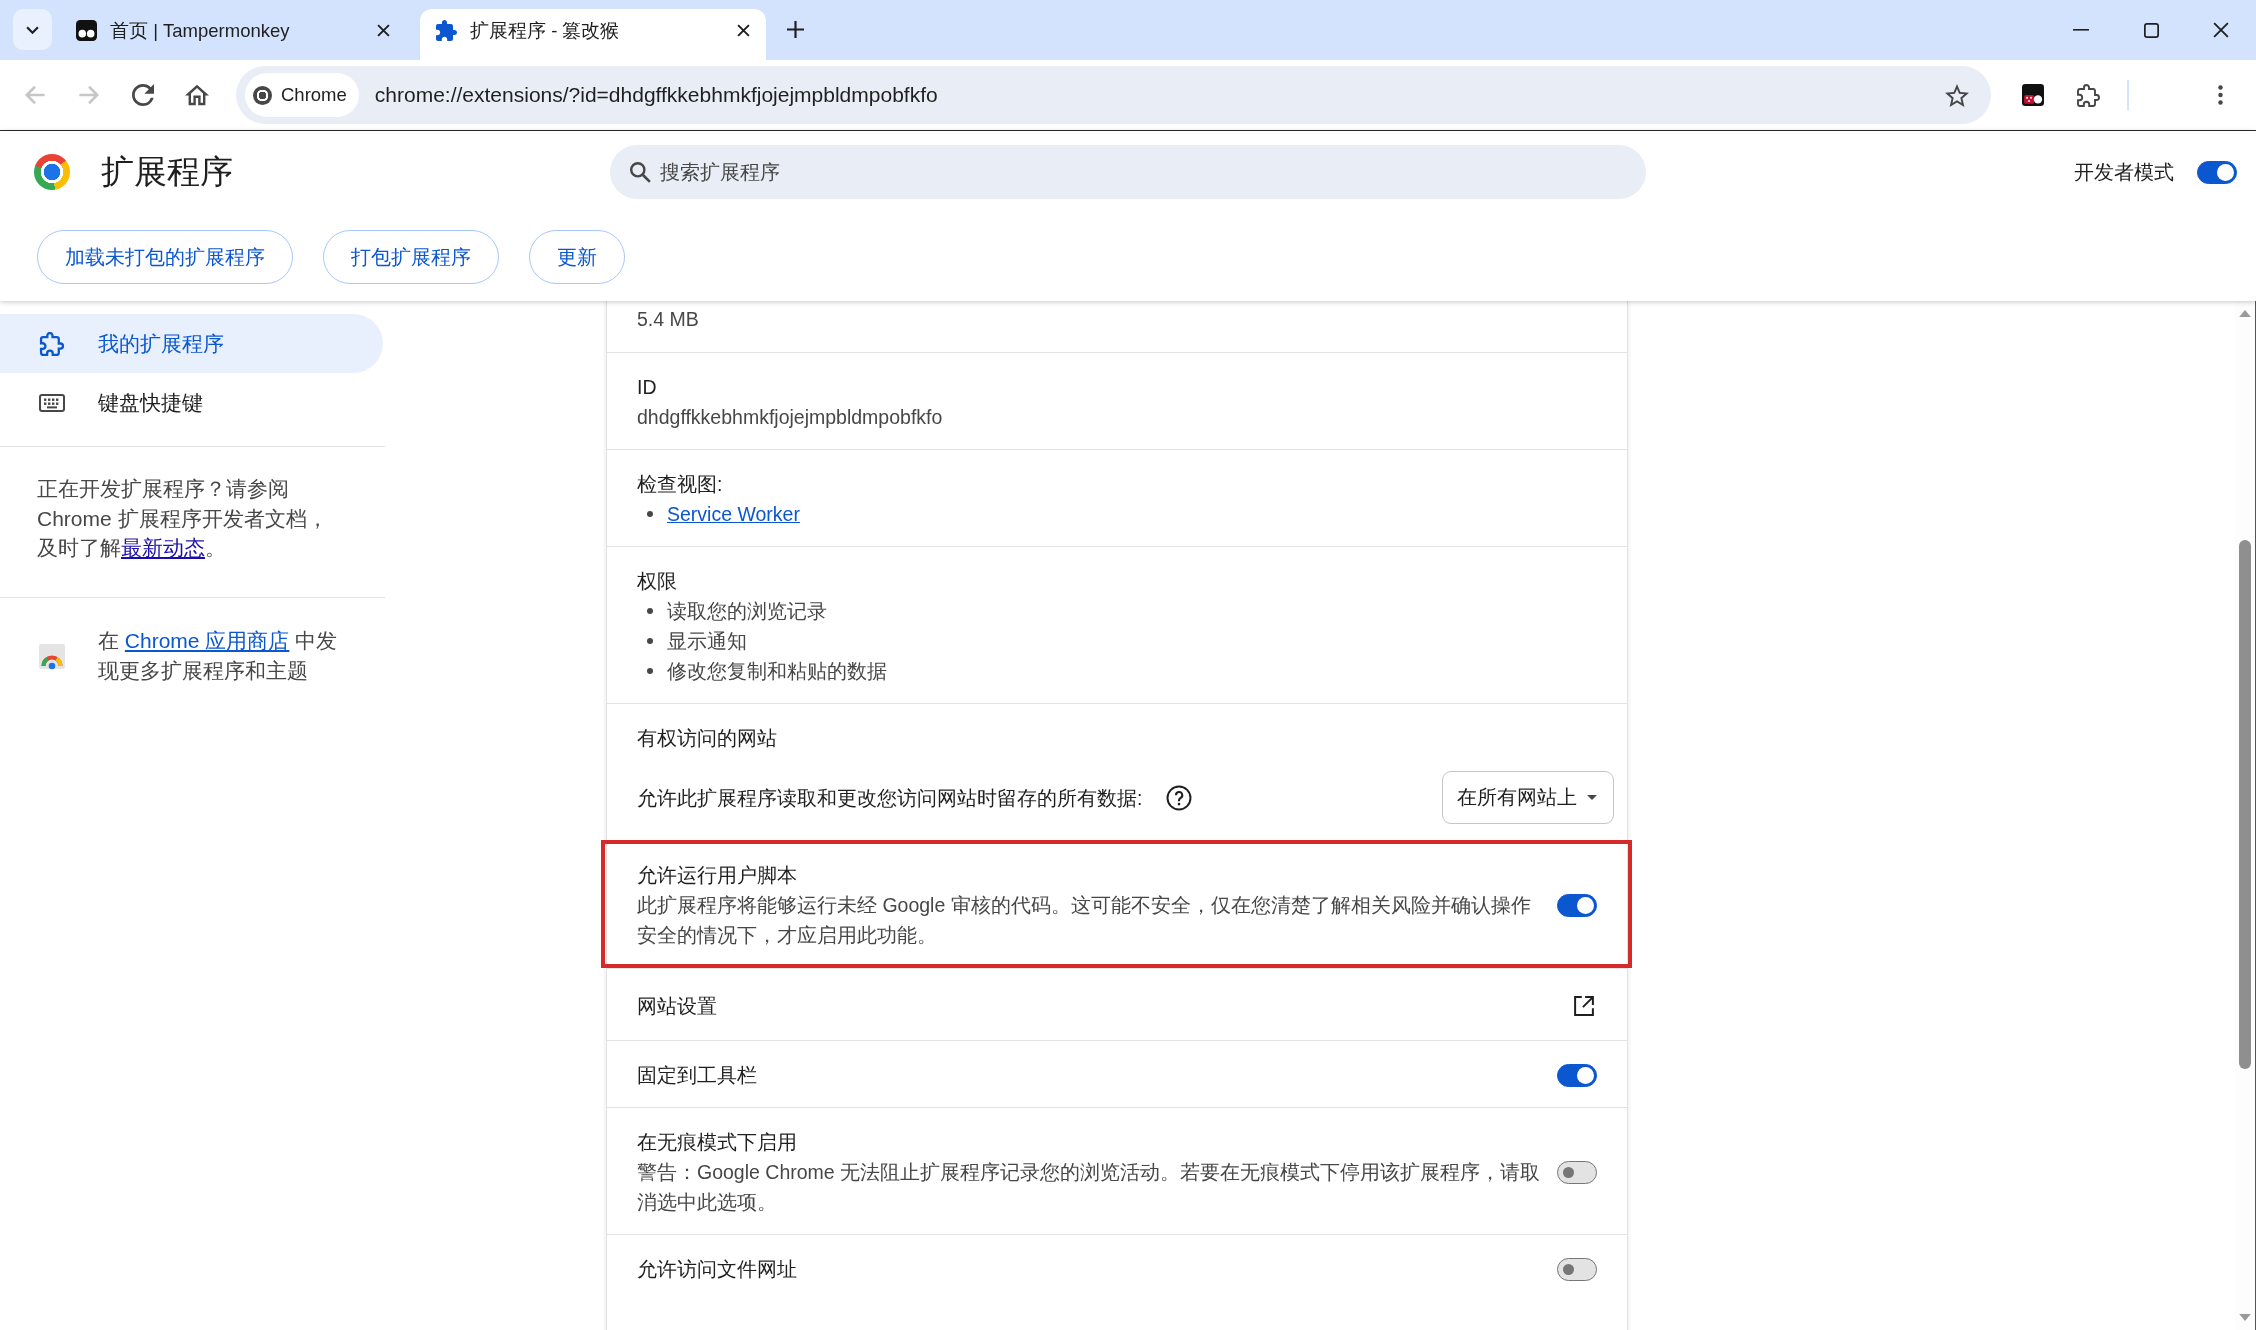 This screenshot has width=2256, height=1330. Describe the element at coordinates (165, 257) in the screenshot. I see `action-button: 加载未打包的扩展程序` at that location.